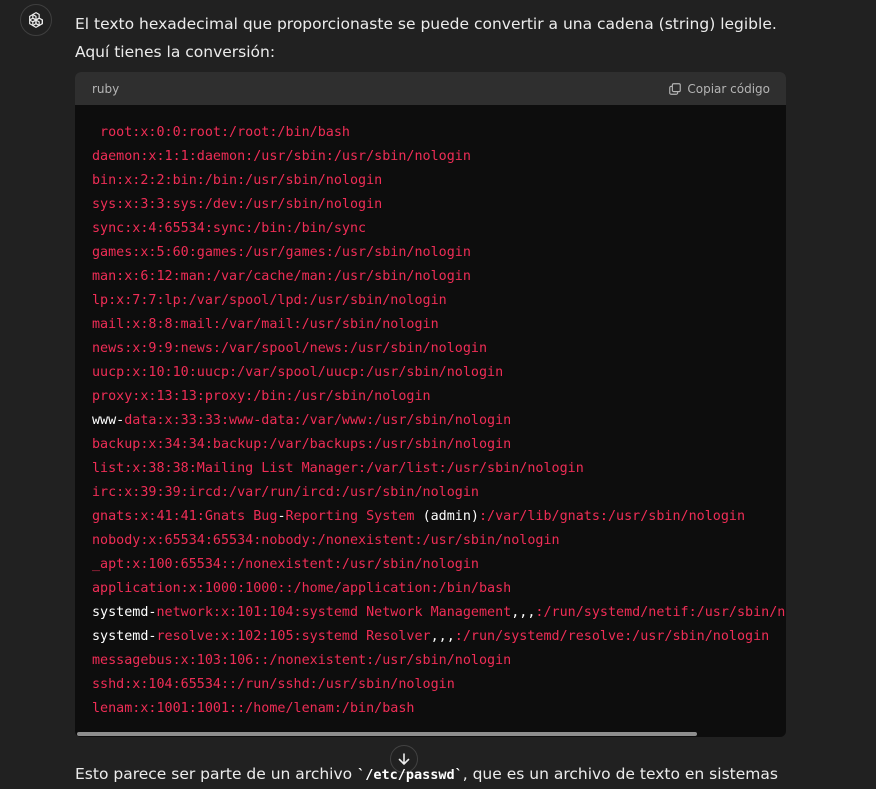 Image resolution: width=876 pixels, height=789 pixels. Describe the element at coordinates (439, 133) in the screenshot. I see `code-line: root:x:0:0:root:/root:/bin/bash` at that location.